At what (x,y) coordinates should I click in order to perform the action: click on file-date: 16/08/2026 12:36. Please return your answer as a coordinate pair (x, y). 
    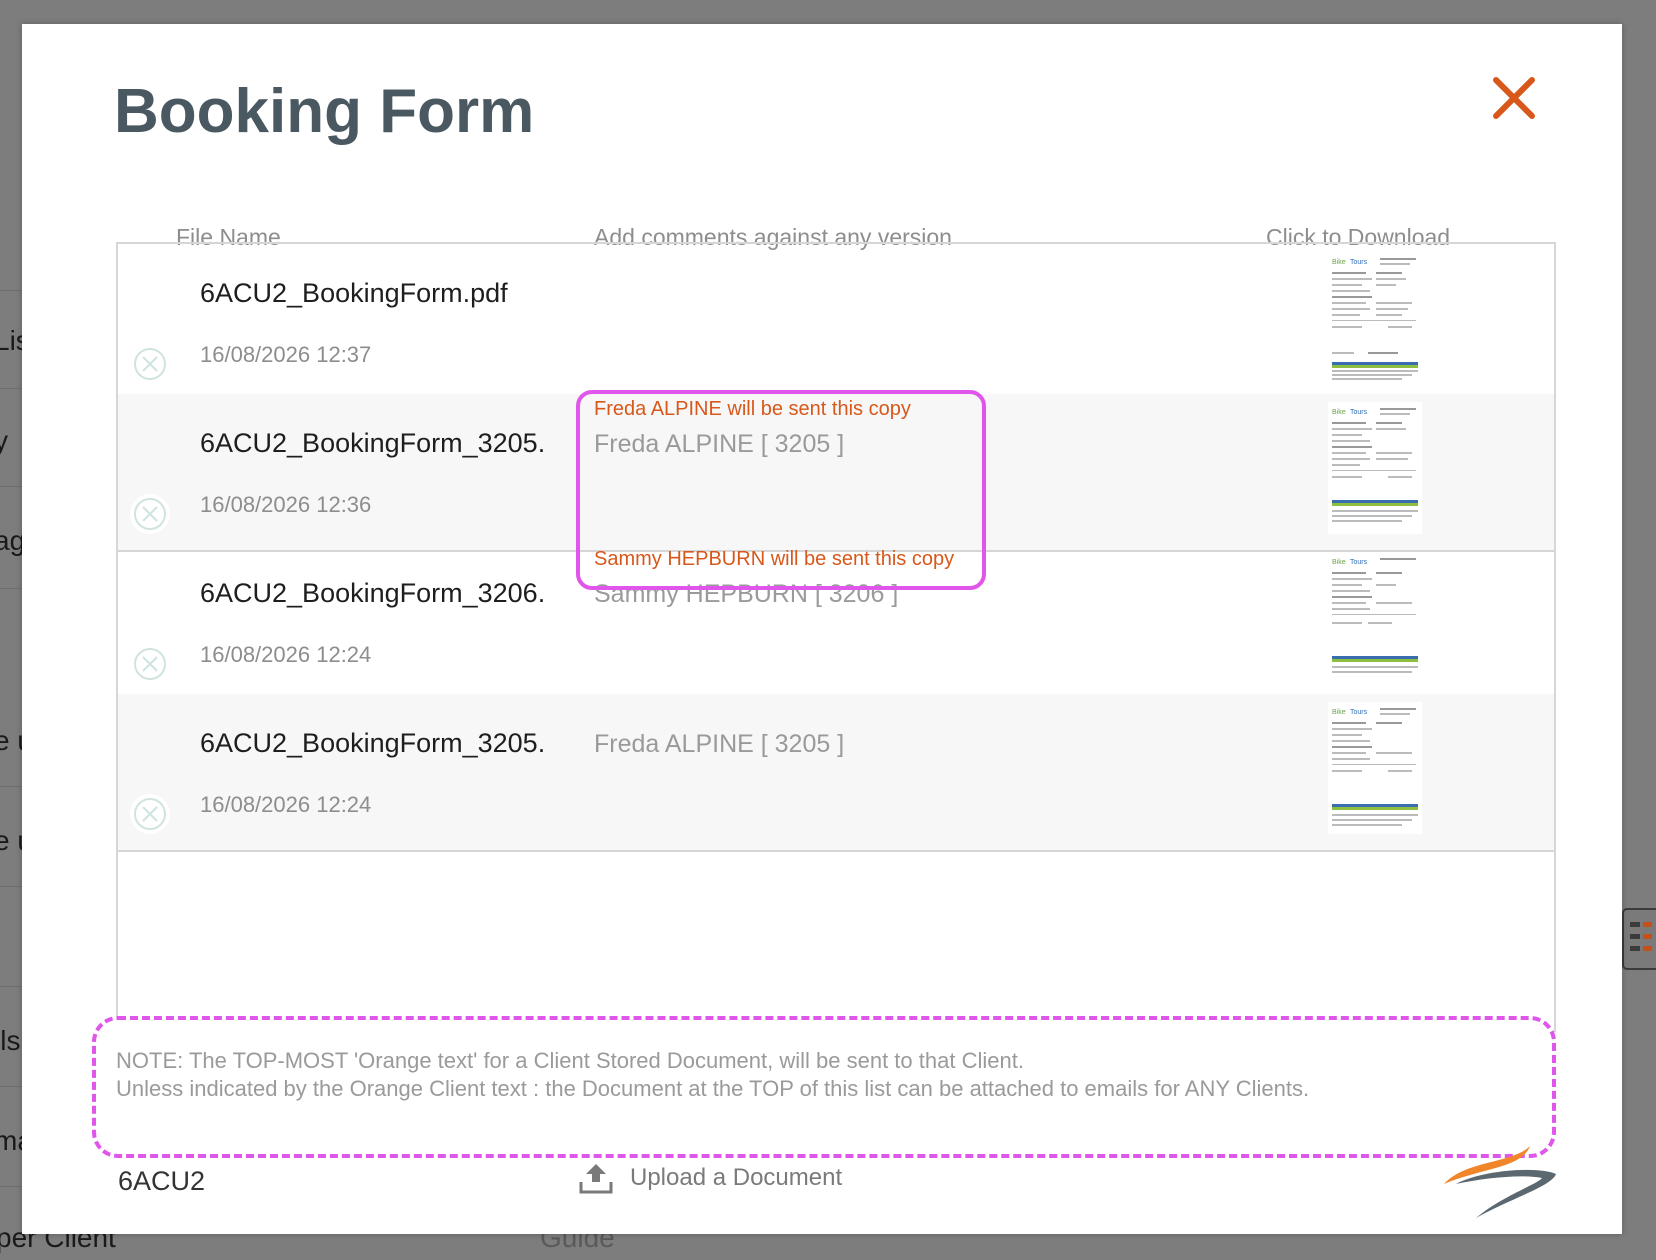
    Looking at the image, I should click on (286, 504).